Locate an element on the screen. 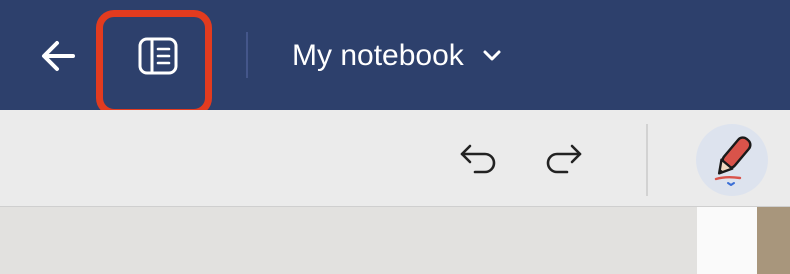 Image resolution: width=790 pixels, height=274 pixels. back-button is located at coordinates (58, 56).